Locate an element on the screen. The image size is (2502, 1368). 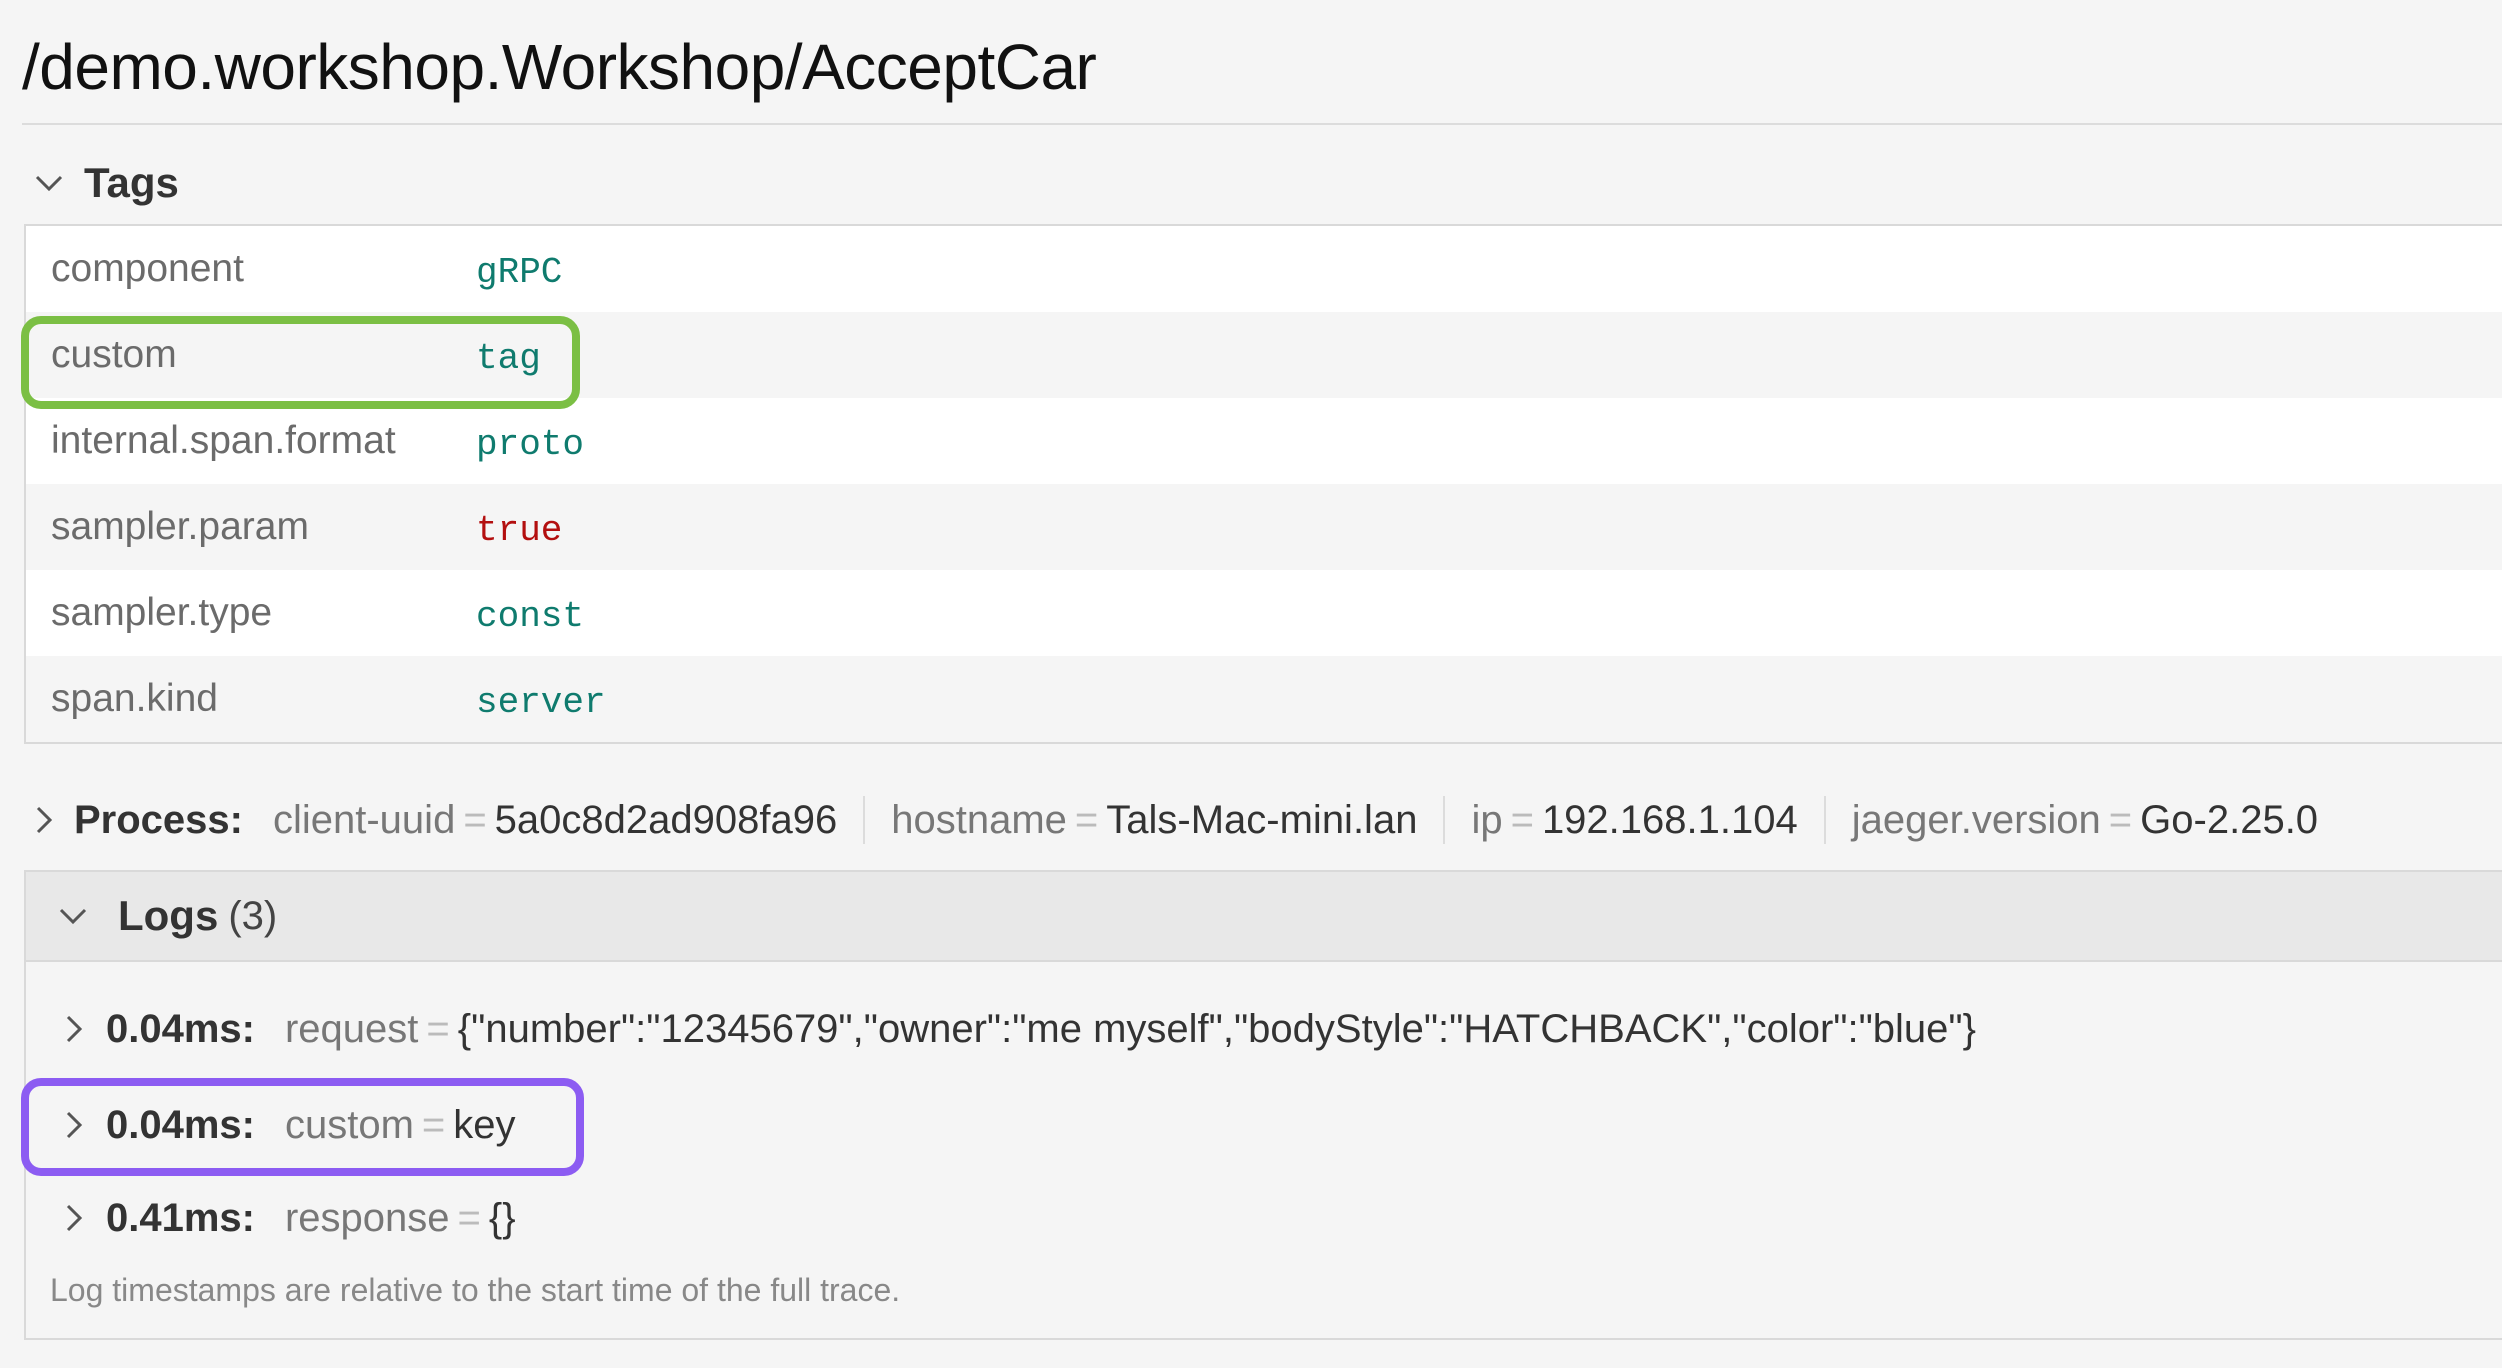
tag-value: gRPC is located at coordinates (519, 272).